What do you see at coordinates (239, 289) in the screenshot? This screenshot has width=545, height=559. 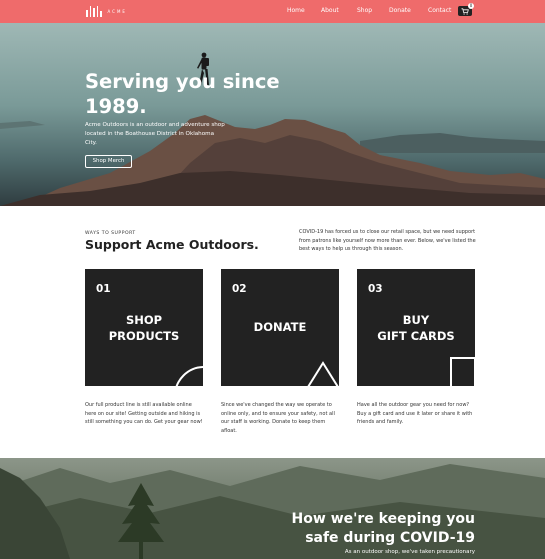 I see `card-number: 02` at bounding box center [239, 289].